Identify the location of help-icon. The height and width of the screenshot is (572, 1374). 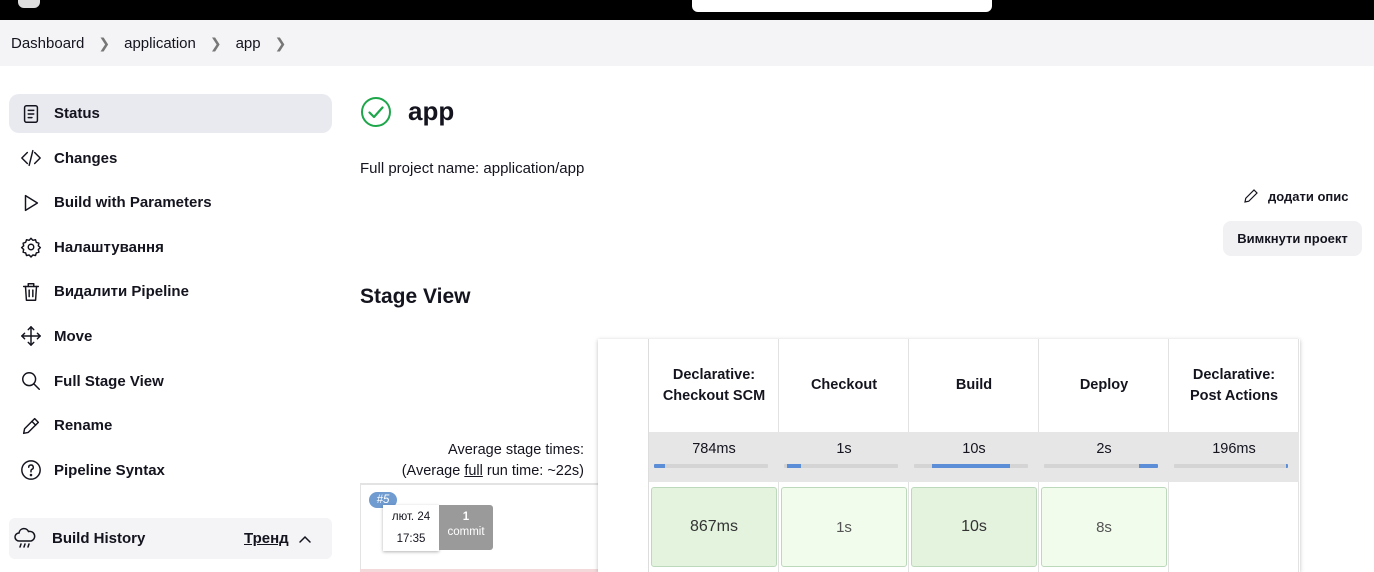
(31, 470).